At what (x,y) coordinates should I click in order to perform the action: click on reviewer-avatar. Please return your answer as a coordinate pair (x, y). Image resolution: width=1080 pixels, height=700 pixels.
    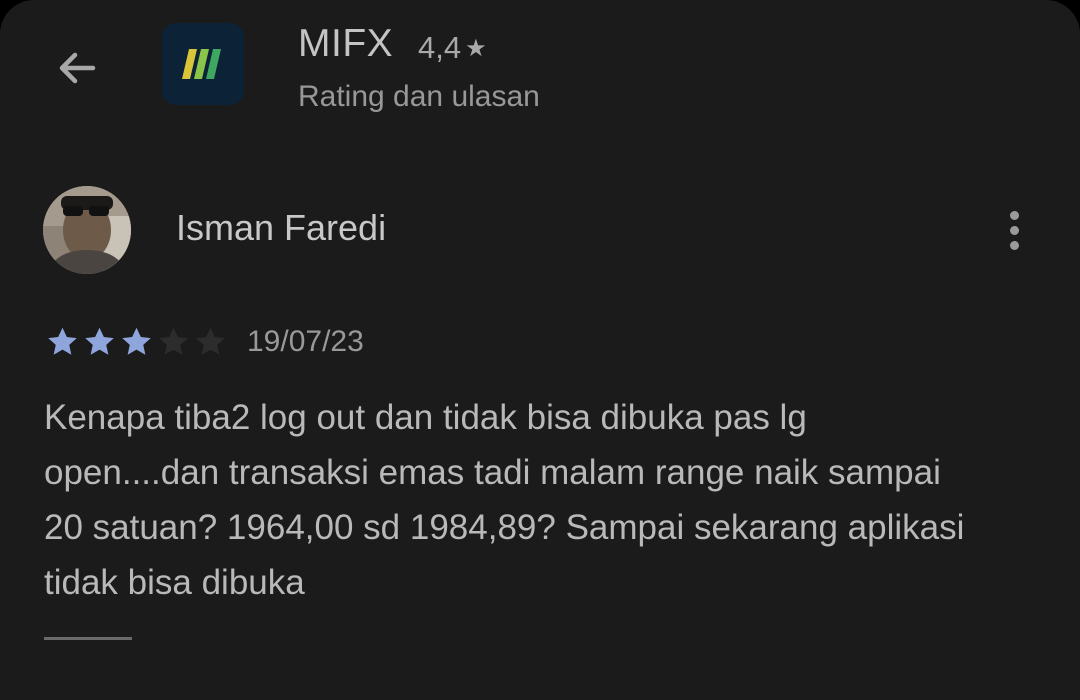
    Looking at the image, I should click on (87, 230).